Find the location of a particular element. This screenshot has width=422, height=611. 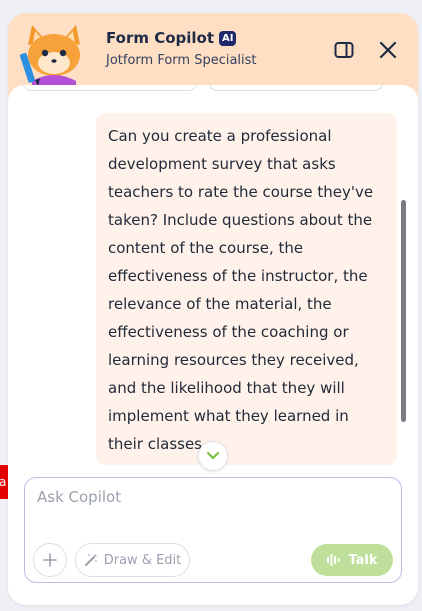

talk-label: Talk is located at coordinates (363, 560).